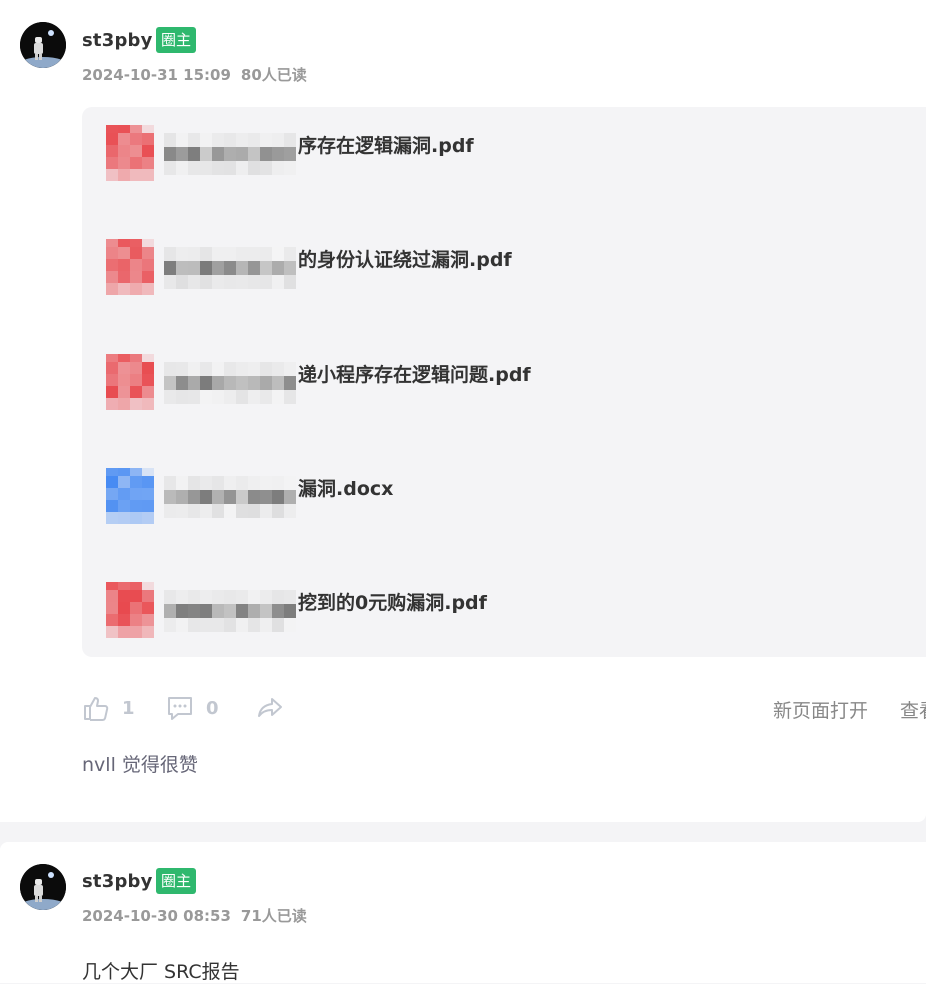 The height and width of the screenshot is (984, 926). I want to click on like-button: 1, so click(108, 708).